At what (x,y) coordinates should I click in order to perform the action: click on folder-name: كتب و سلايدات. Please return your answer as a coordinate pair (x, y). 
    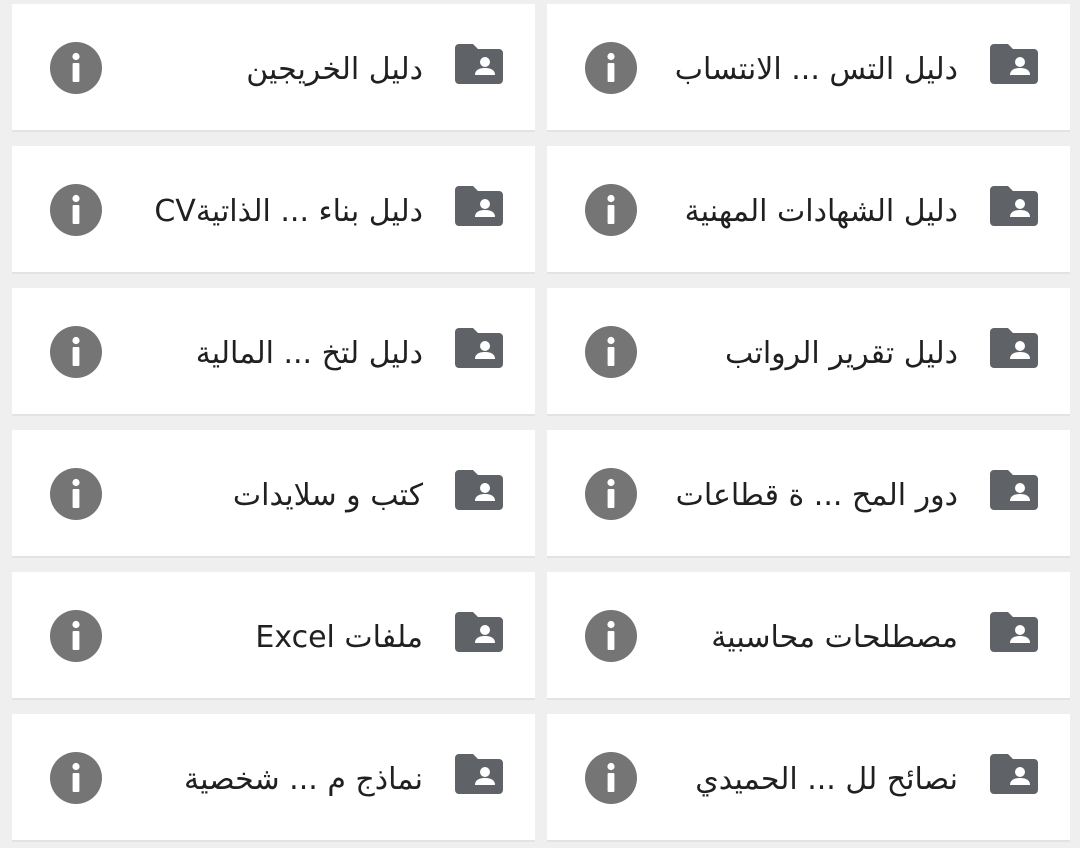
    Looking at the image, I should click on (327, 495).